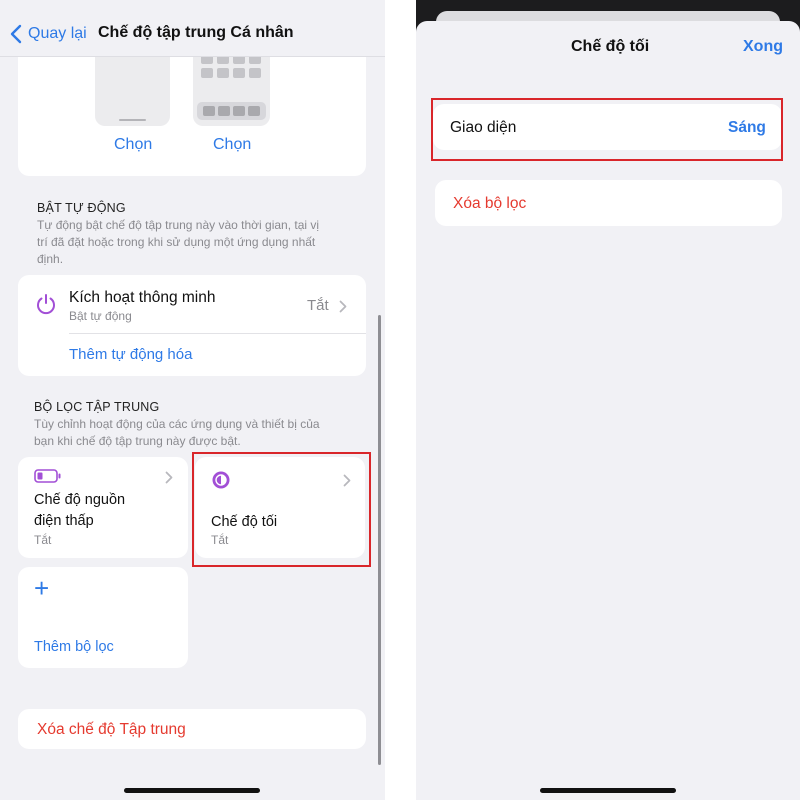  Describe the element at coordinates (42, 588) in the screenshot. I see `plus-icon: +` at that location.